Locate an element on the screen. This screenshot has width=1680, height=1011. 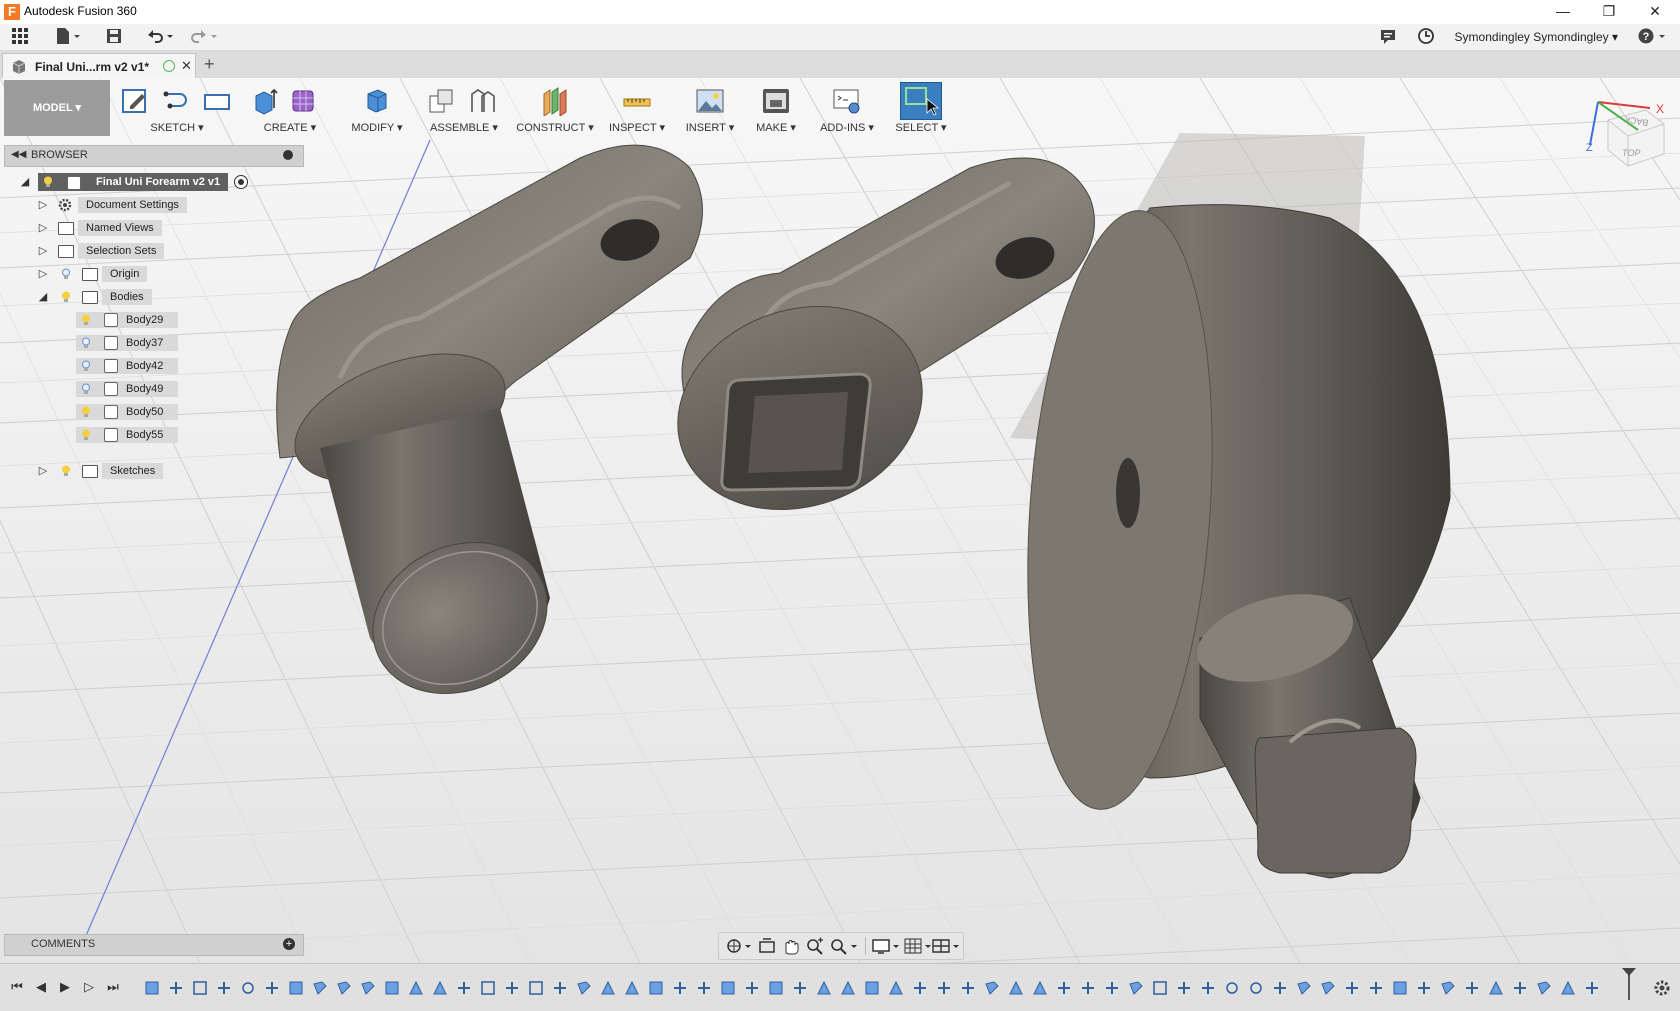
view-cube: X Z TOP BACK is located at coordinates (1628, 135).